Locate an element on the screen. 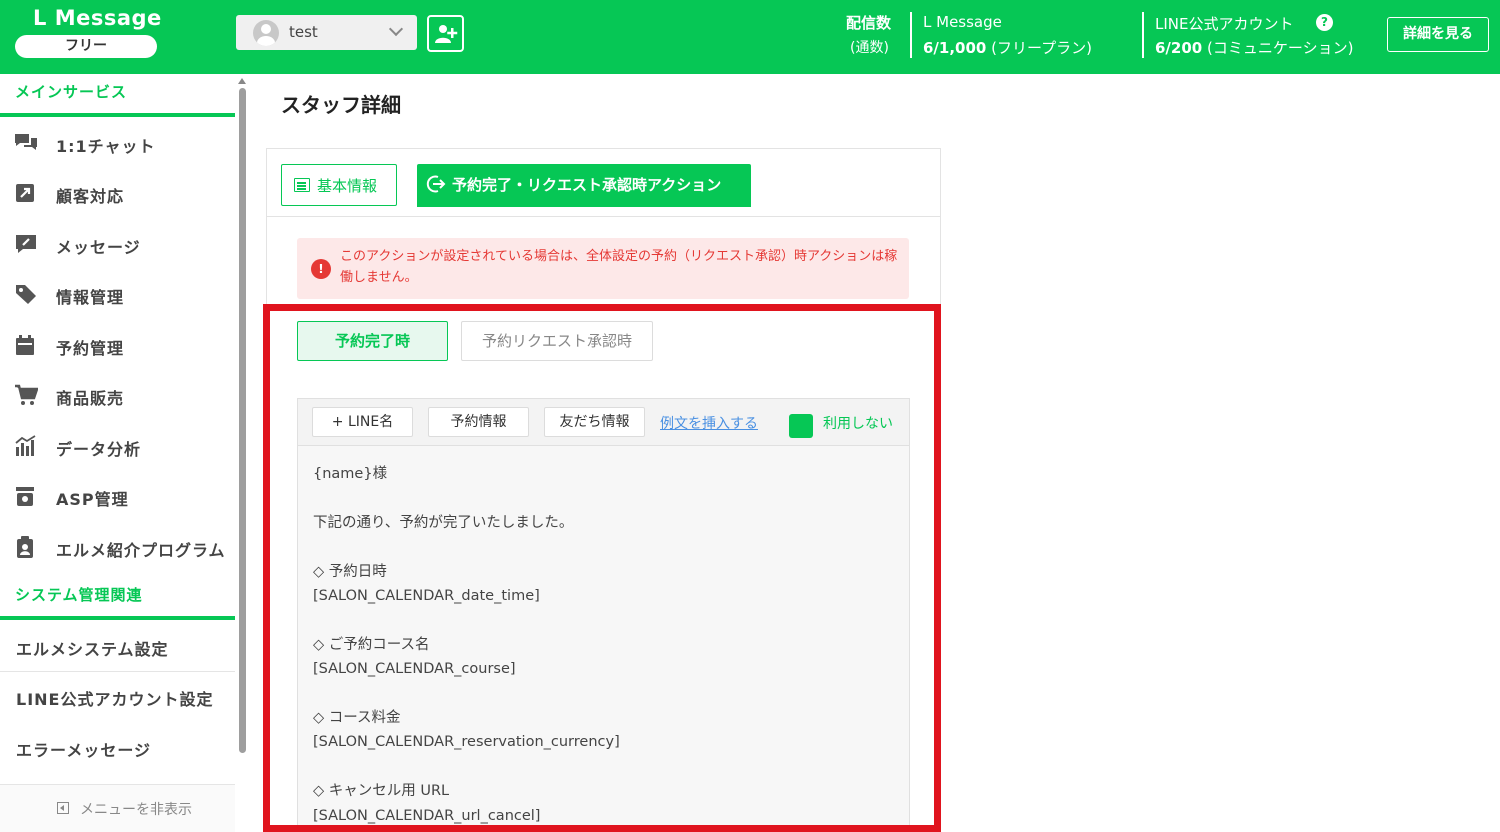  lmessage-quota: 6/1,000 (フリープラン) is located at coordinates (1007, 47).